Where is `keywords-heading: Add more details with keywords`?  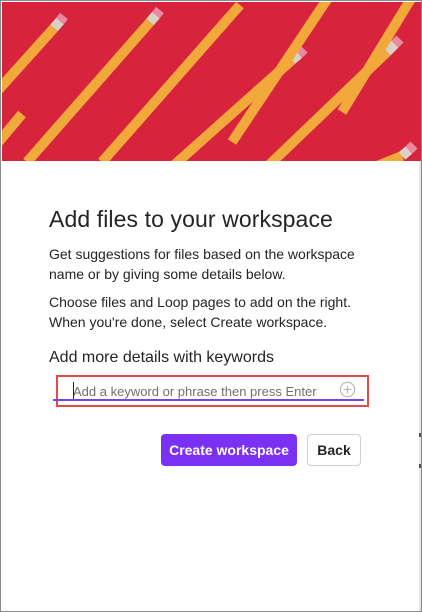
keywords-heading: Add more details with keywords is located at coordinates (161, 357).